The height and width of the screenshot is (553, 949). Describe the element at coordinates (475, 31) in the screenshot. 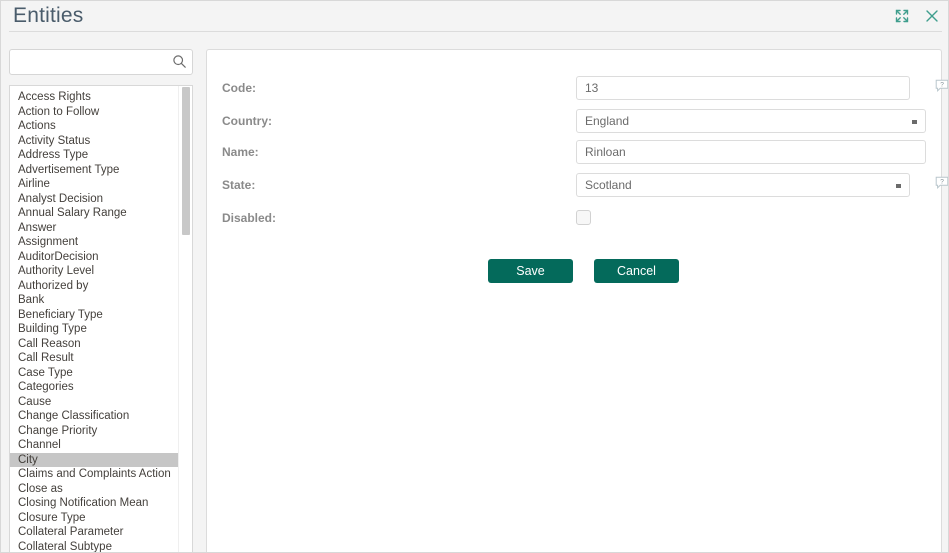

I see `header-divider` at that location.